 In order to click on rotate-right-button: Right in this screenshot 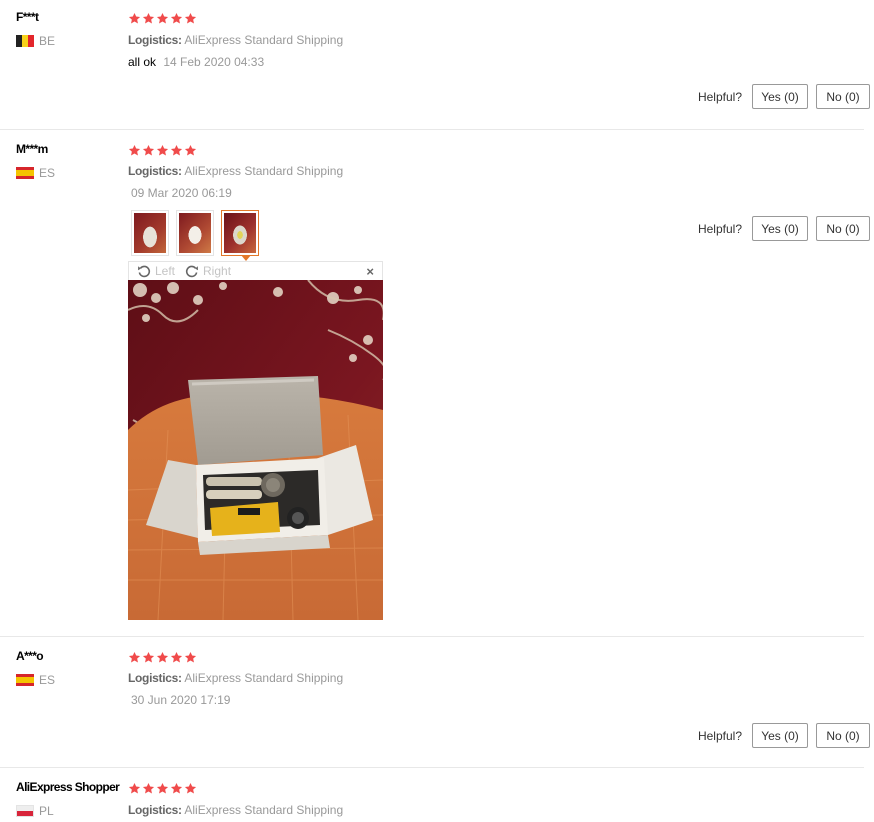, I will do `click(208, 271)`.